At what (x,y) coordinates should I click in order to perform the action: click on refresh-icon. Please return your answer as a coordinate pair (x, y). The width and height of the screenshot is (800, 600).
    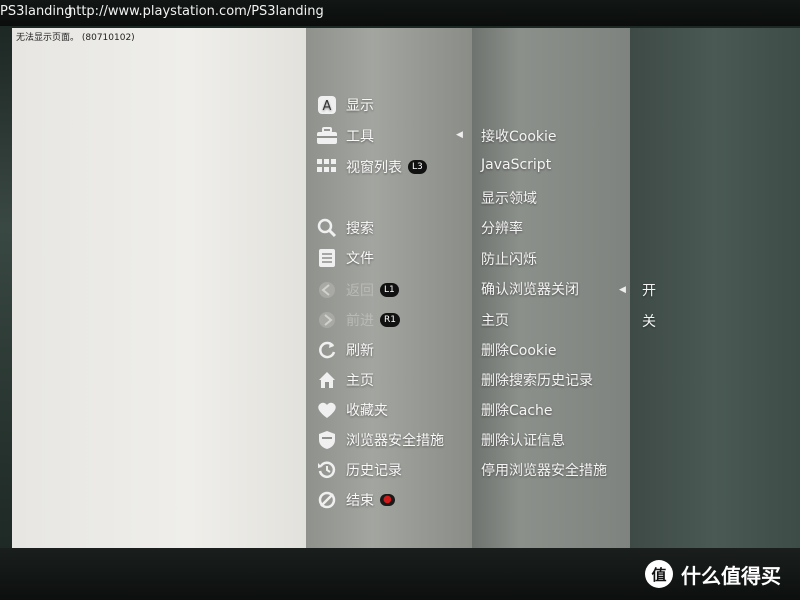
    Looking at the image, I should click on (327, 350).